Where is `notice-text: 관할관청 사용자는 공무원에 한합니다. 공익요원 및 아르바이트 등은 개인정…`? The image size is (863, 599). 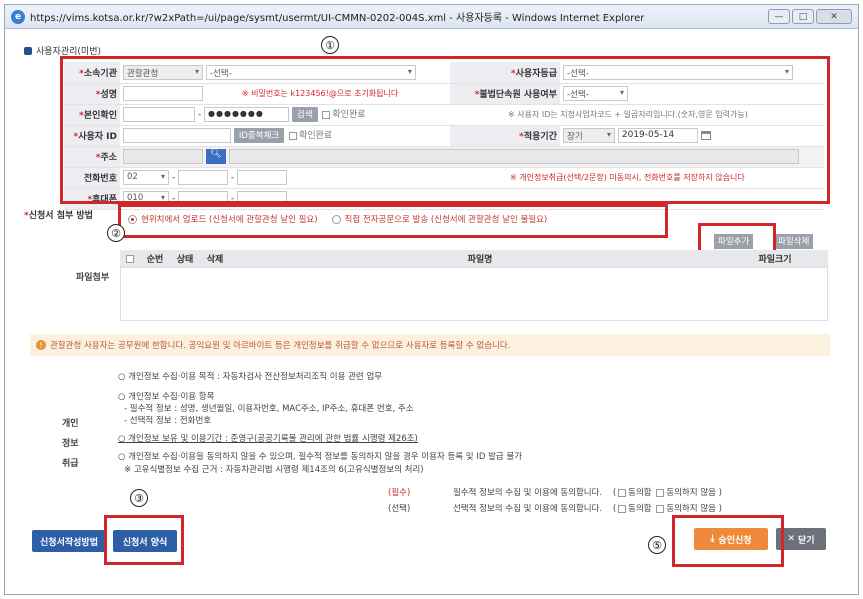 notice-text: 관할관청 사용자는 공무원에 한합니다. 공익요원 및 아르바이트 등은 개인정… is located at coordinates (280, 346).